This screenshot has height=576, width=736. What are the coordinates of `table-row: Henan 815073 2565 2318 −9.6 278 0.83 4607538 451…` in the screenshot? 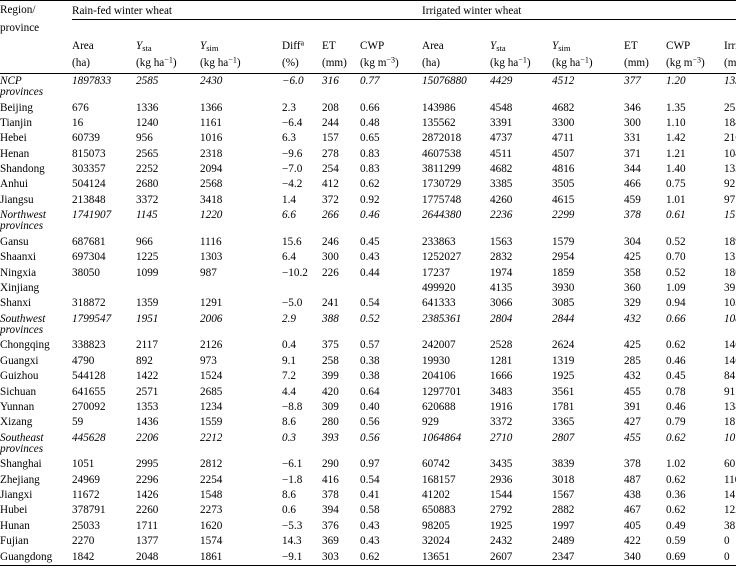 It's located at (368, 154).